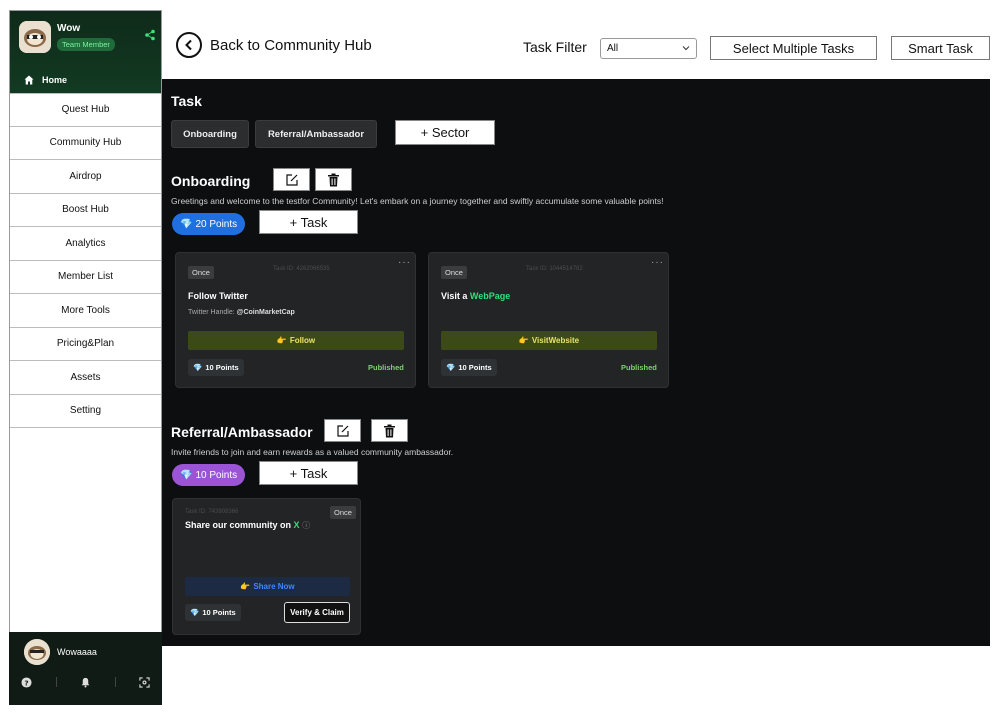 Image resolution: width=998 pixels, height=713 pixels. Describe the element at coordinates (145, 682) in the screenshot. I see `scan-icon` at that location.